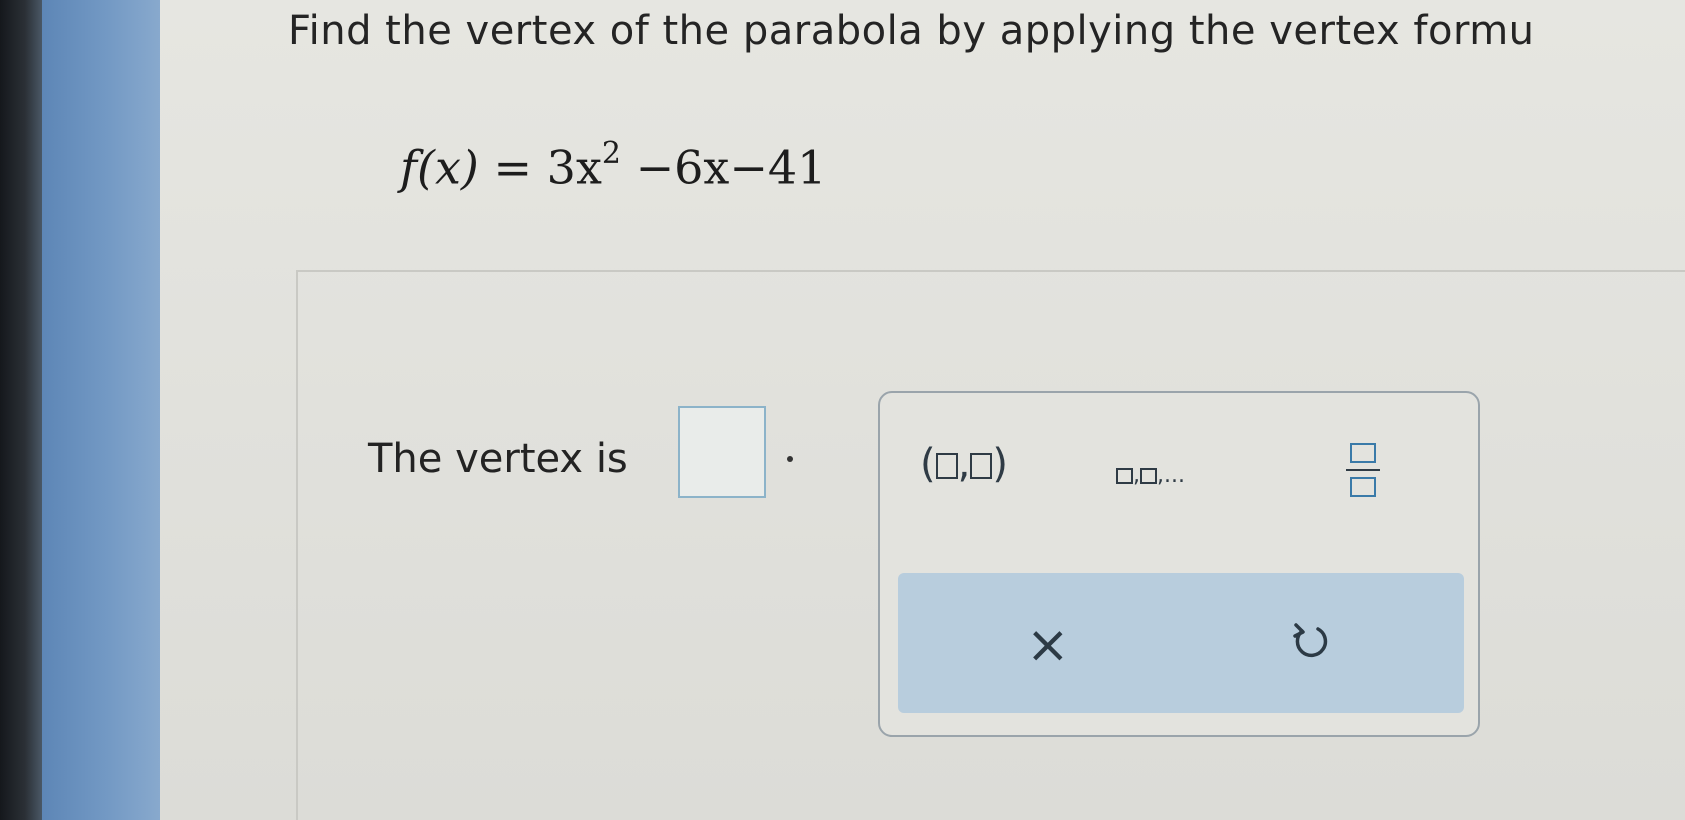 Image resolution: width=1685 pixels, height=820 pixels. What do you see at coordinates (1363, 487) in the screenshot?
I see `fraction-denominator-icon` at bounding box center [1363, 487].